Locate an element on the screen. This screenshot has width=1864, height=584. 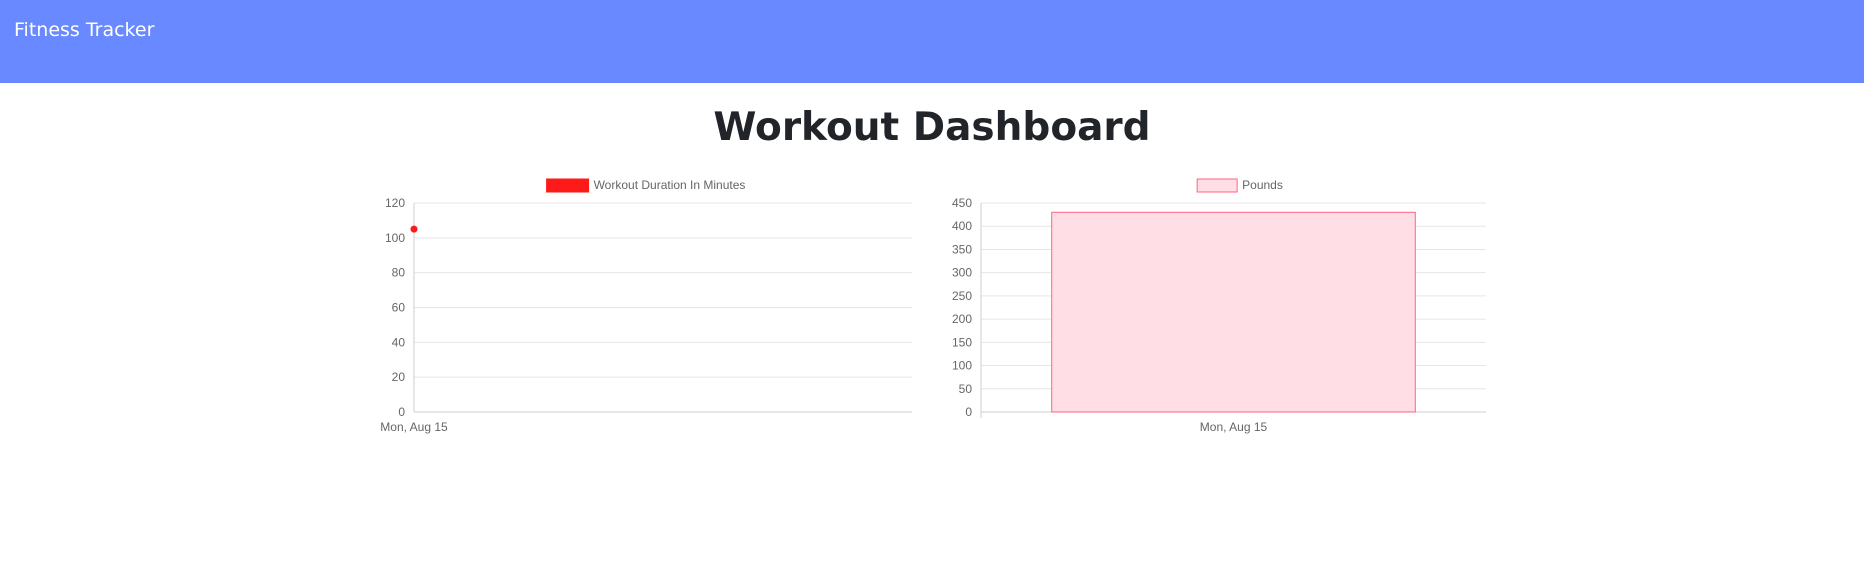
y-tick-label: 250 is located at coordinates (962, 296).